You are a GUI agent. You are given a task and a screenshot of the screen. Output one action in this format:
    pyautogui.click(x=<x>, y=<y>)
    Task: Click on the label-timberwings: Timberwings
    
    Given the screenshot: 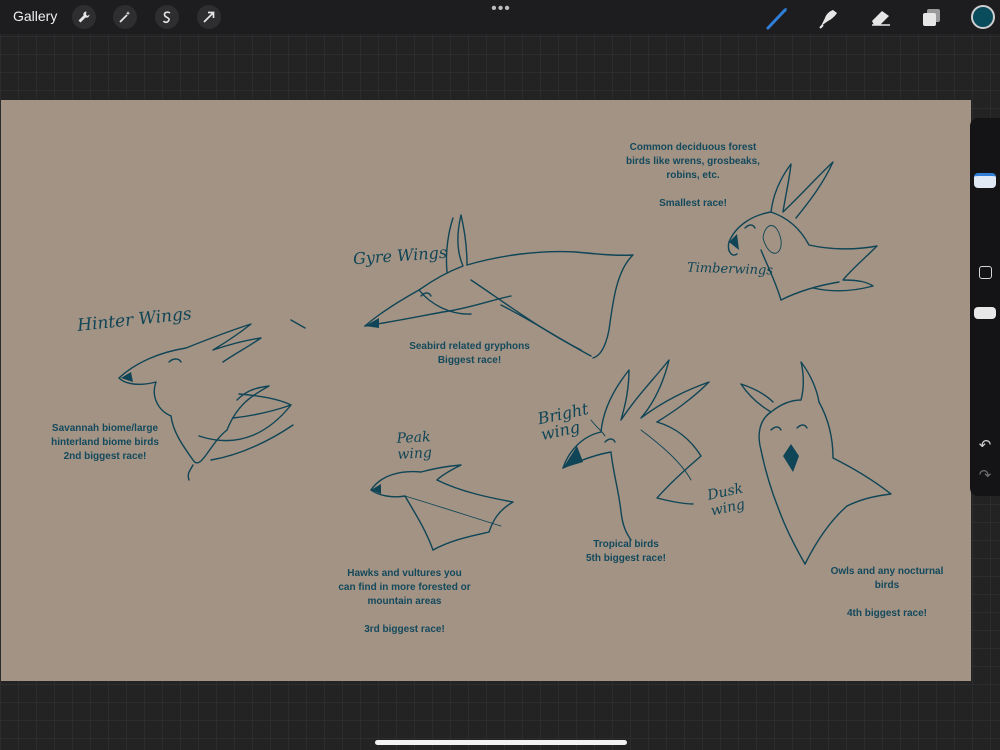 What is the action you would take?
    pyautogui.click(x=730, y=269)
    